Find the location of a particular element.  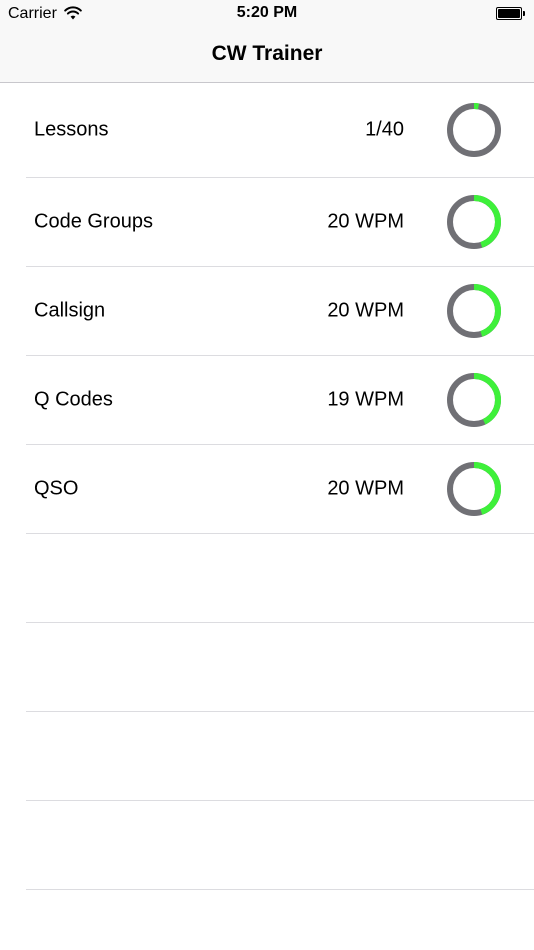

row-label: Lessons is located at coordinates (71, 129).